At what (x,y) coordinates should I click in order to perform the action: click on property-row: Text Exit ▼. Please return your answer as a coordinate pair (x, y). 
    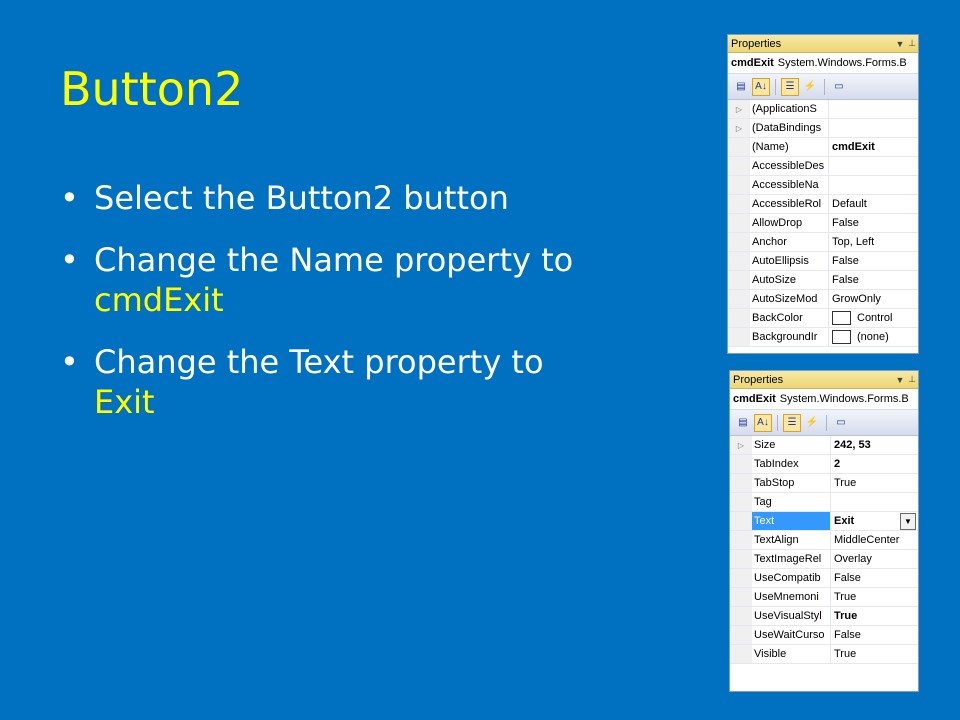
    Looking at the image, I should click on (824, 521).